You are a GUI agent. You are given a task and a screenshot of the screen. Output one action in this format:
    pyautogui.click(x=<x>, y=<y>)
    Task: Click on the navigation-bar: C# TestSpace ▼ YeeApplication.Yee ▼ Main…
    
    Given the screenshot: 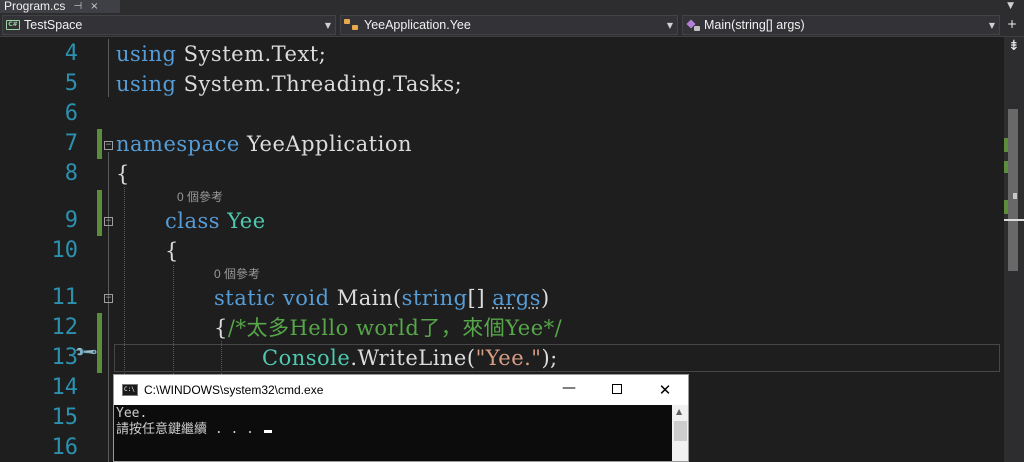 What is the action you would take?
    pyautogui.click(x=512, y=25)
    